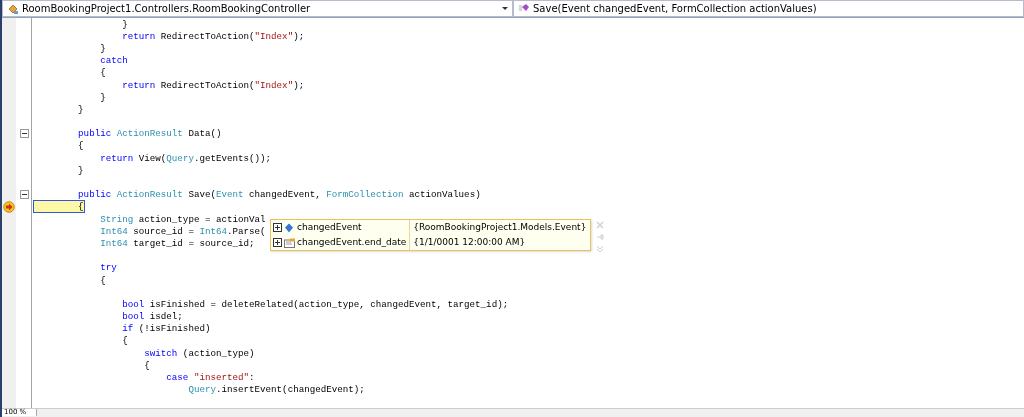 Image resolution: width=1024 pixels, height=417 pixels. I want to click on field-icon, so click(289, 227).